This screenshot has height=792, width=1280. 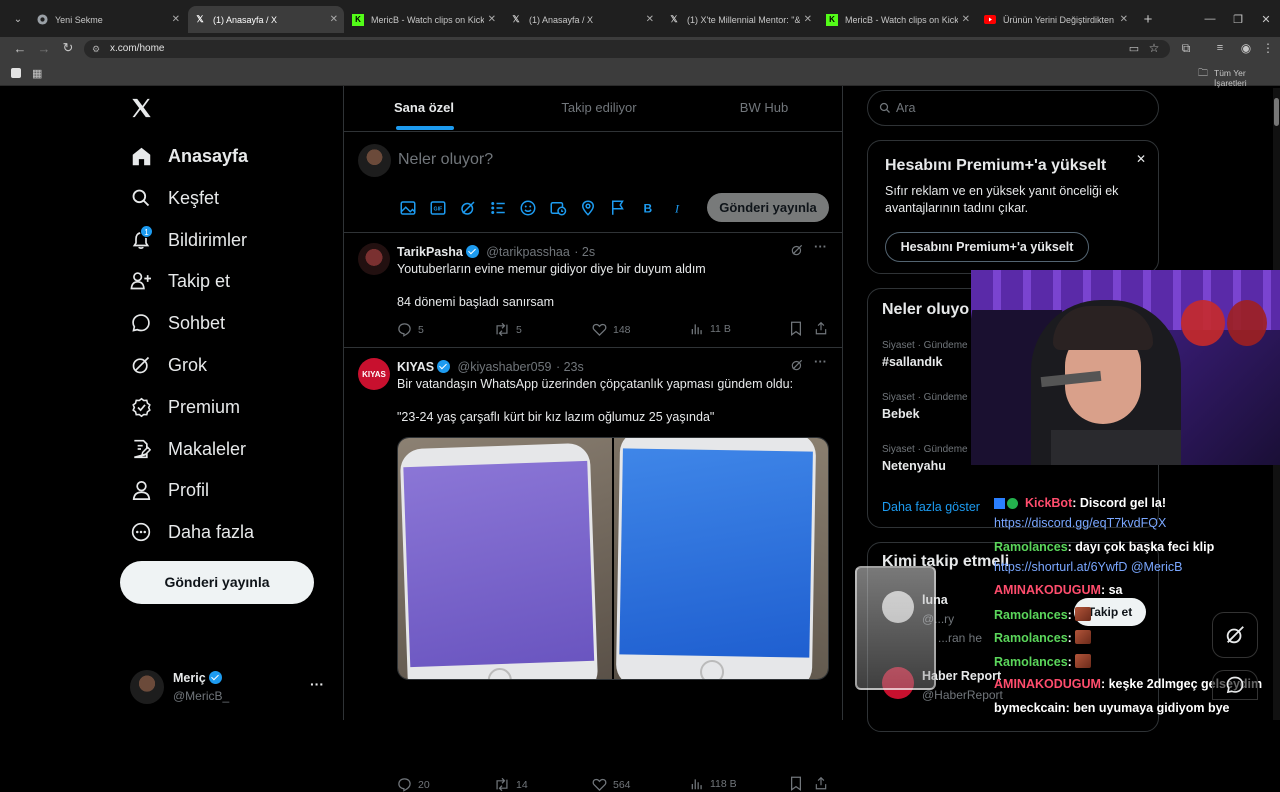 I want to click on italic-icon: I, so click(x=678, y=208).